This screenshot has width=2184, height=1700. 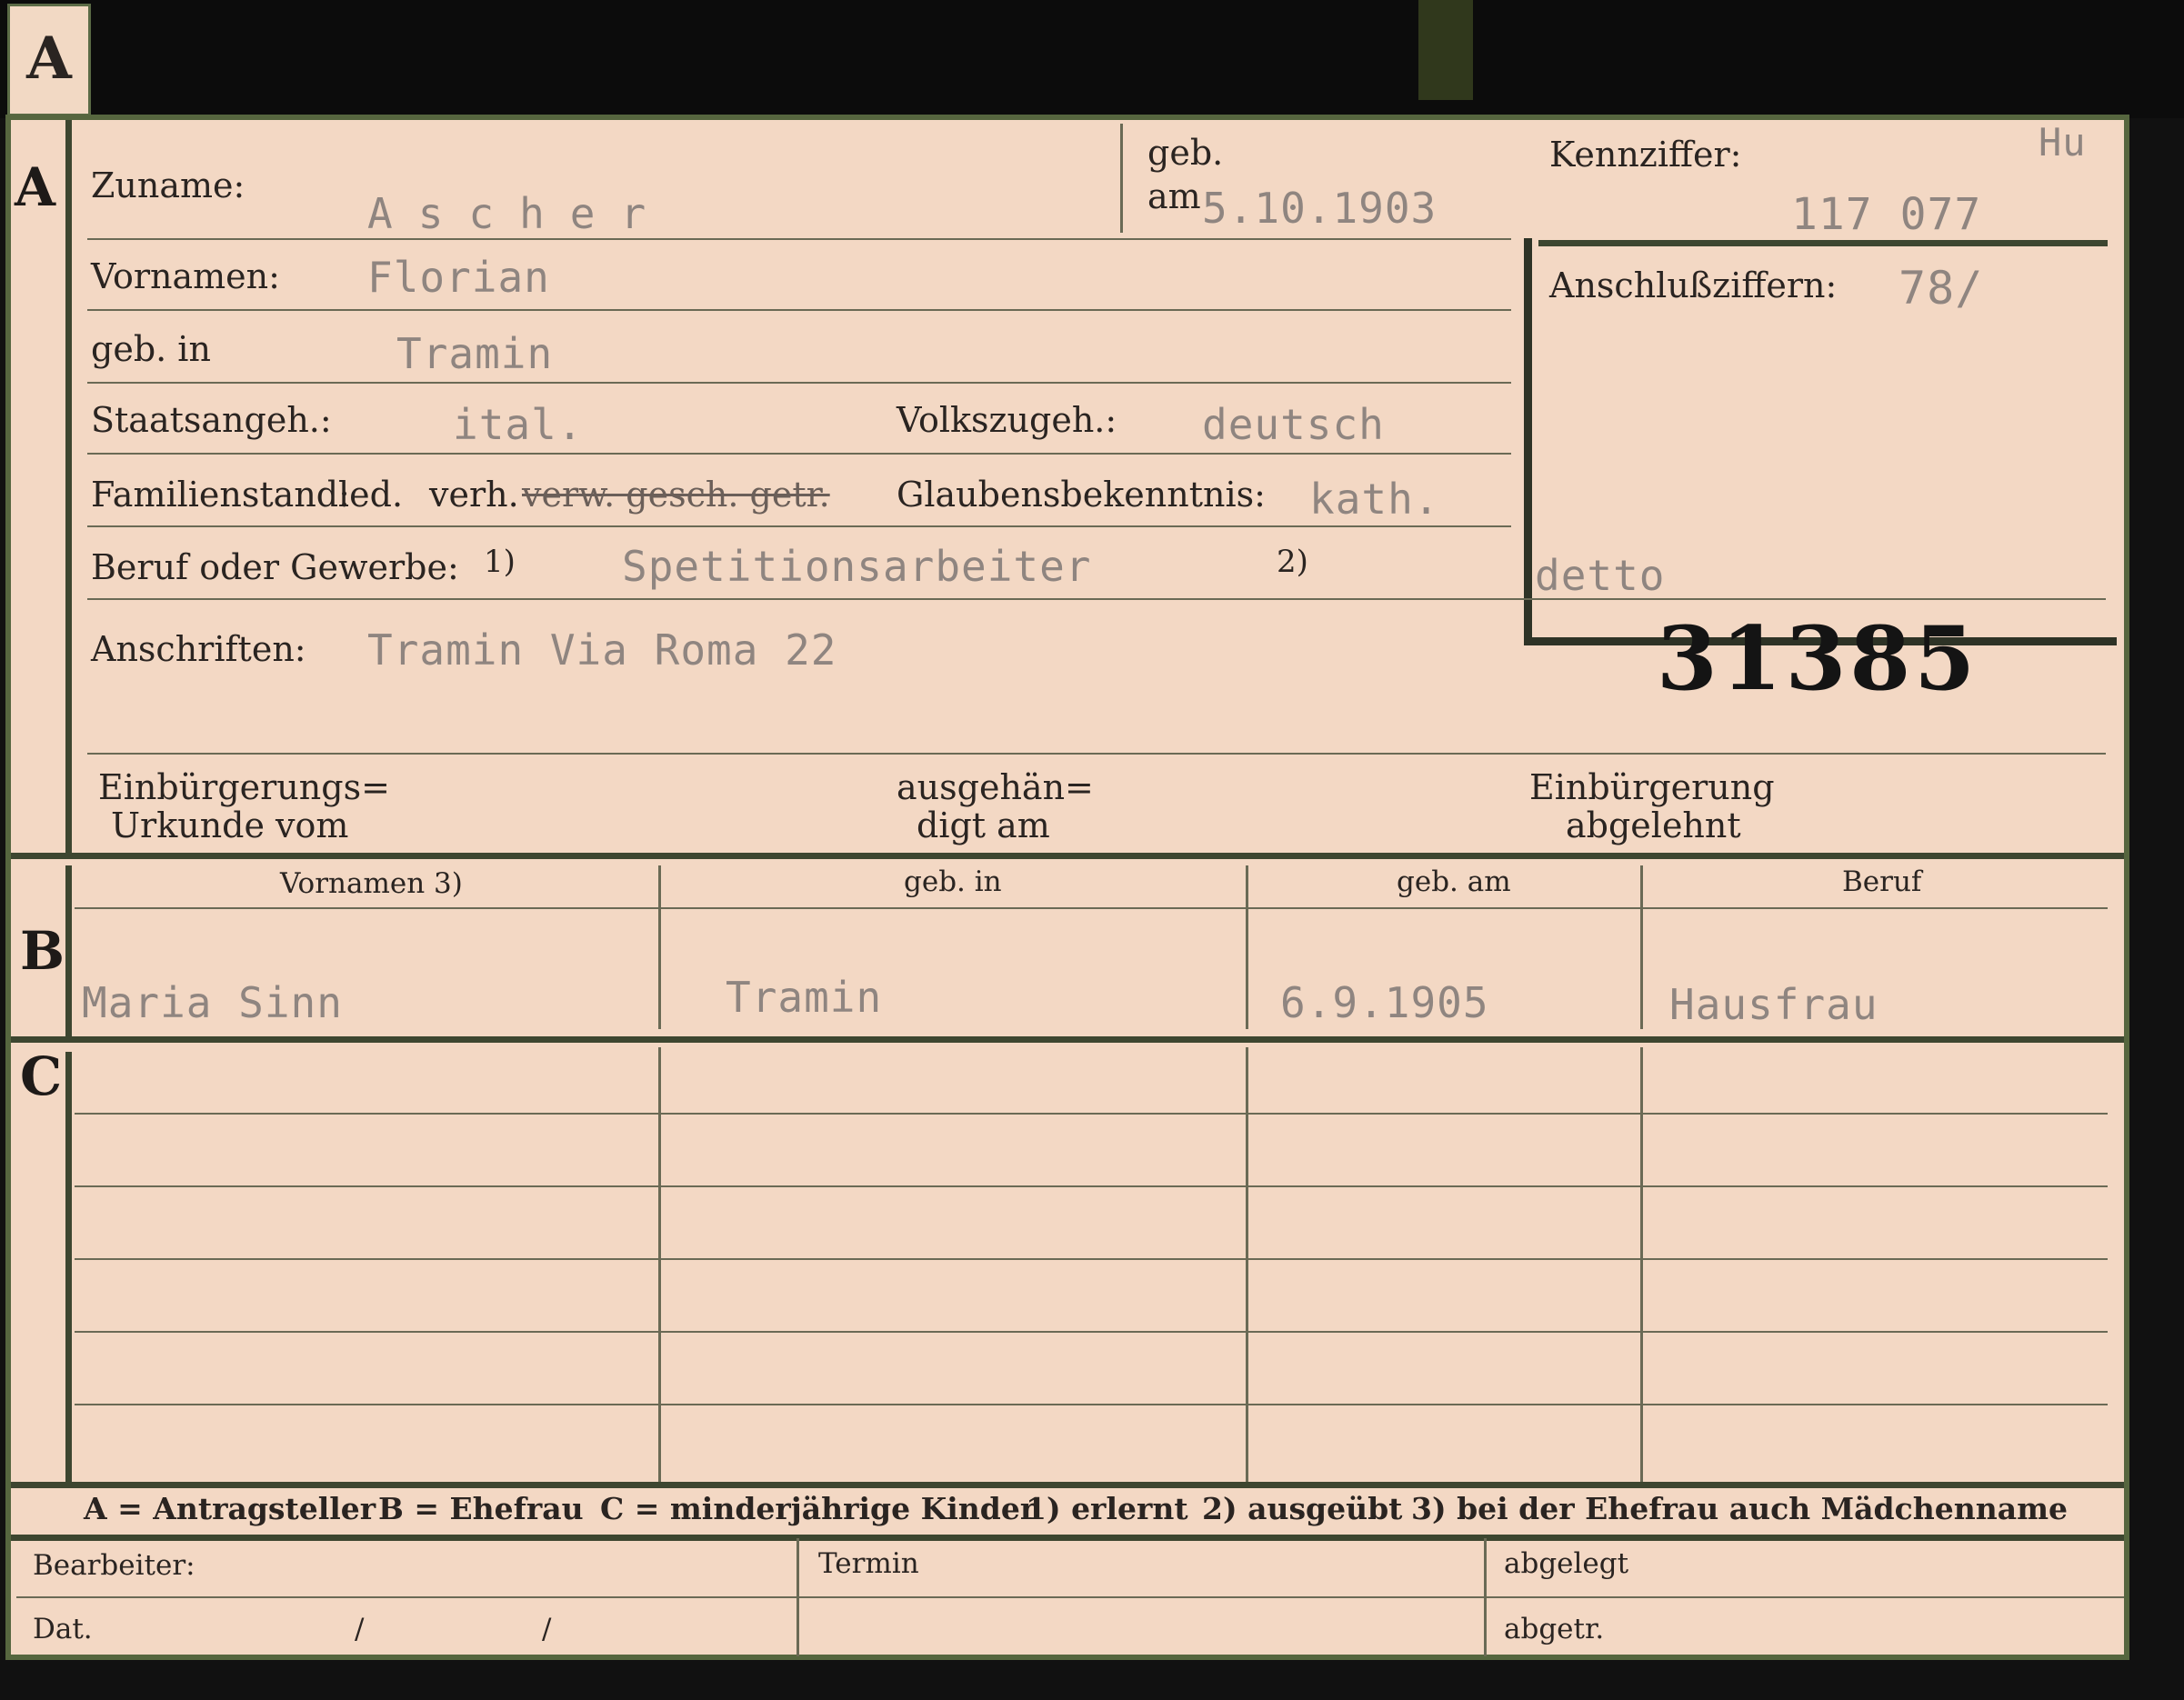 What do you see at coordinates (1302, 1508) in the screenshot?
I see `legend-note-2: 2) ausgeübt` at bounding box center [1302, 1508].